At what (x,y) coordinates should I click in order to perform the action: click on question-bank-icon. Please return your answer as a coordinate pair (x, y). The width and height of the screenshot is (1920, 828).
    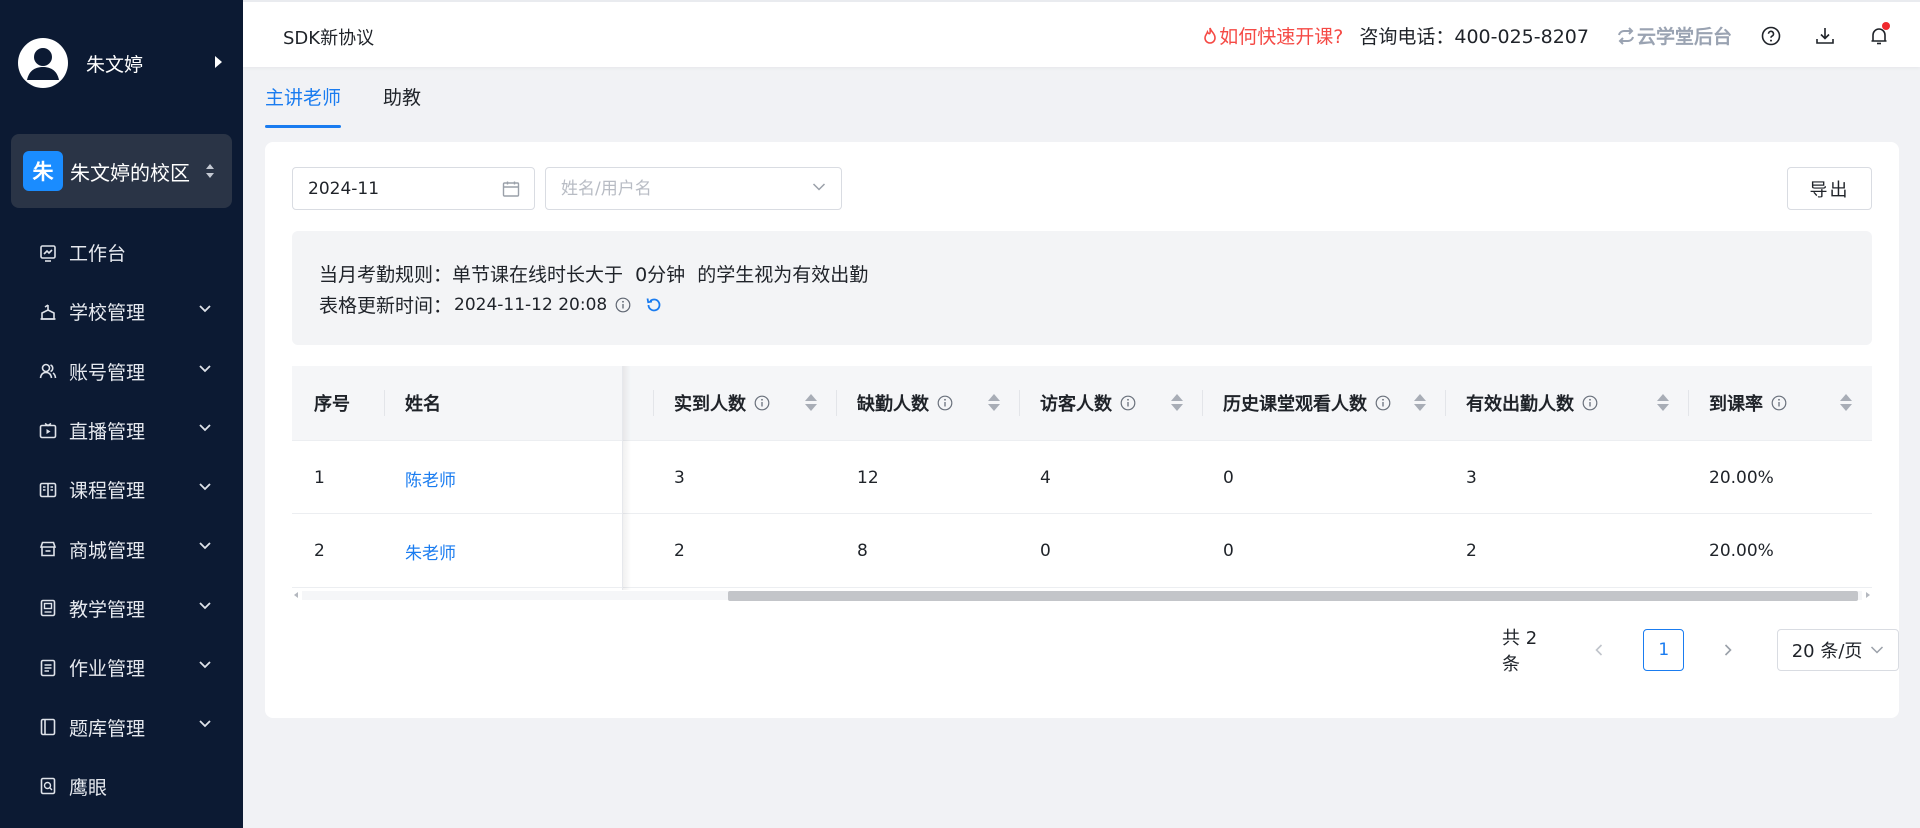
    Looking at the image, I should click on (48, 727).